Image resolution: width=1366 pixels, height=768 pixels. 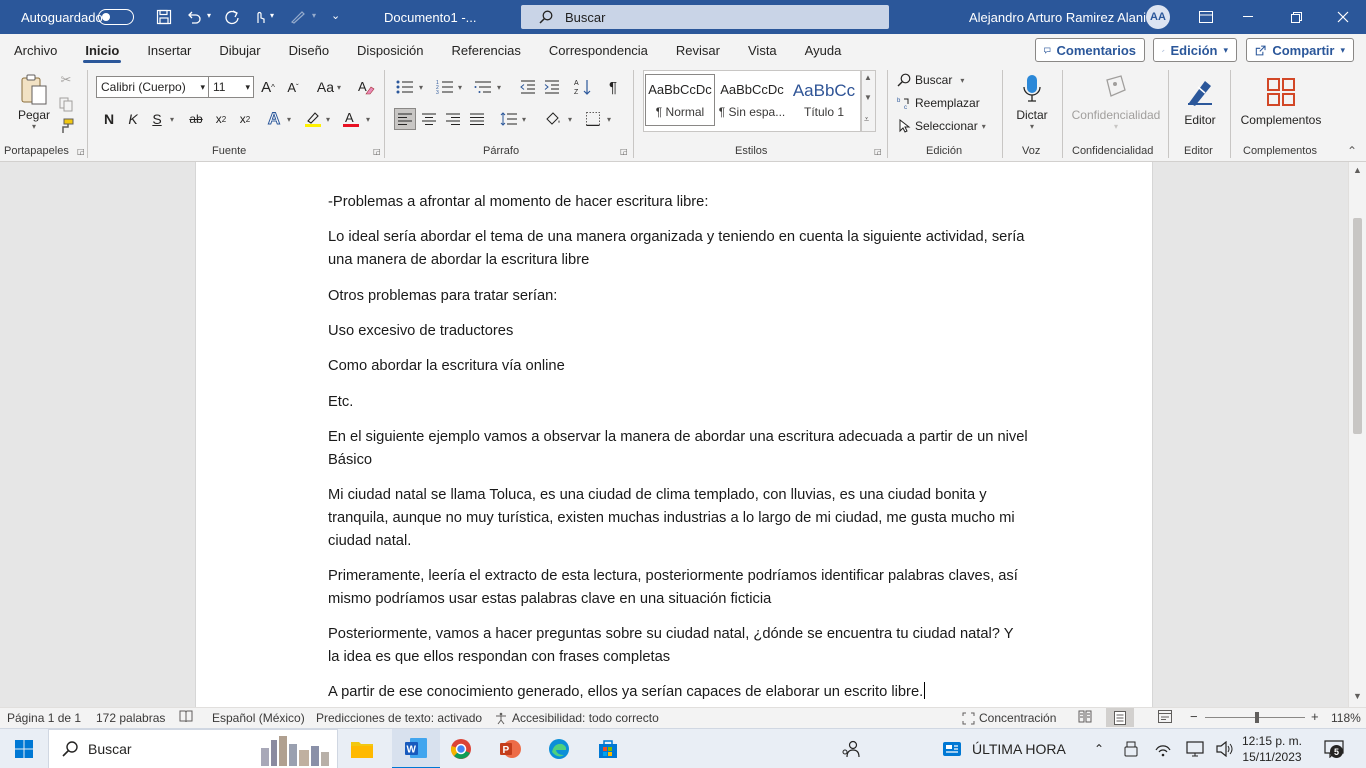 I want to click on chrome-icon, so click(x=461, y=749).